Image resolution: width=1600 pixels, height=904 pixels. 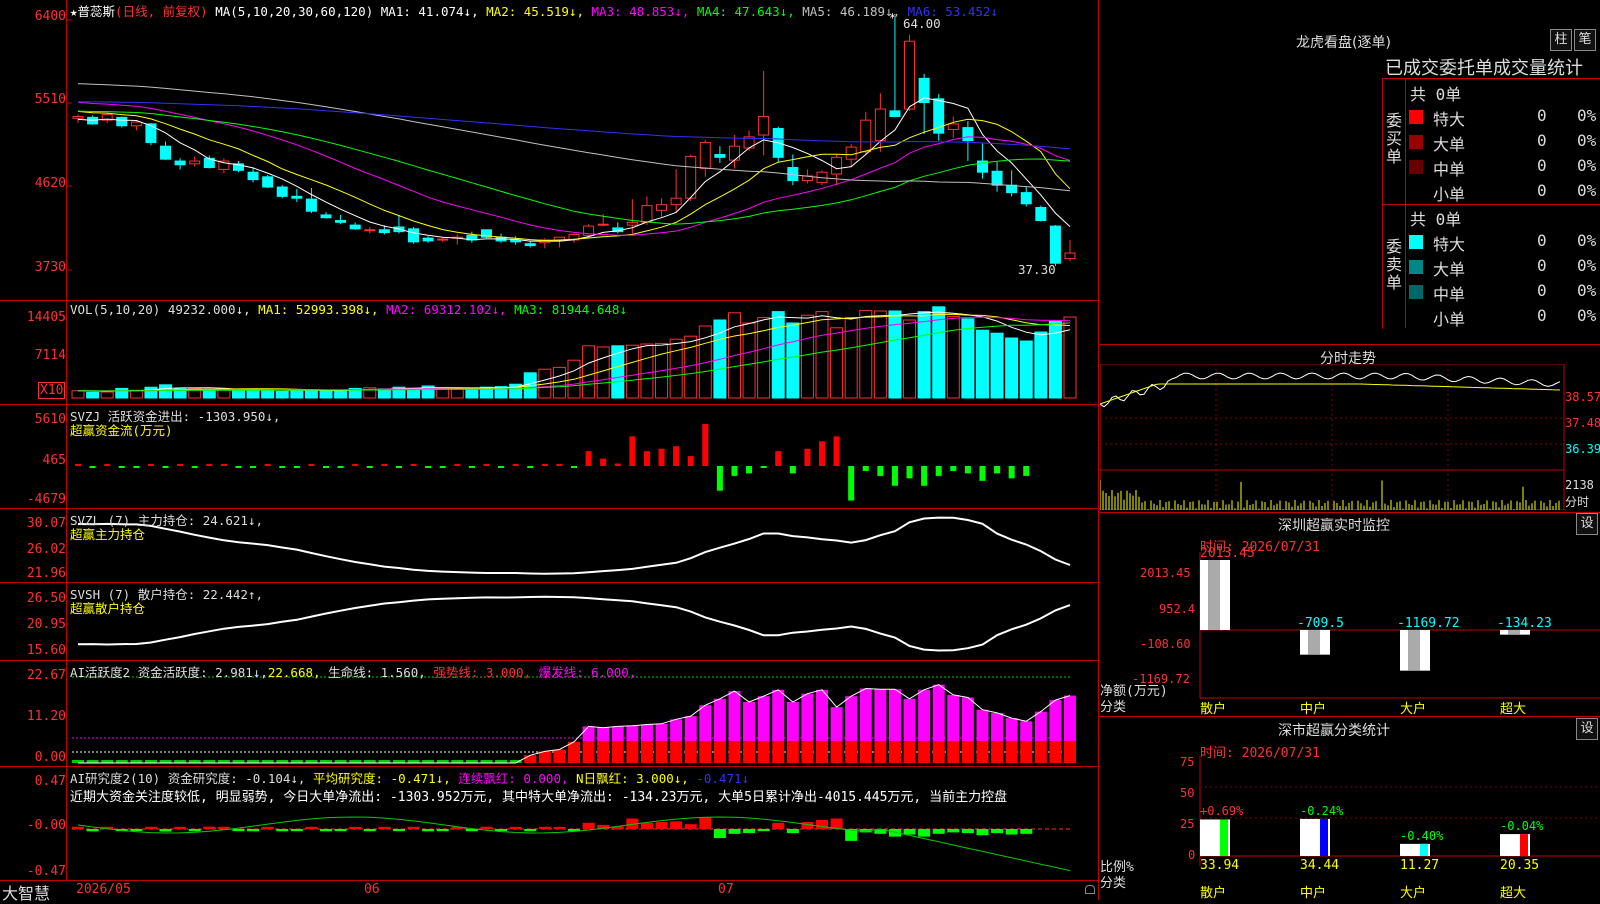 I want to click on fenshi-tick: 36.39, so click(x=1582, y=449).